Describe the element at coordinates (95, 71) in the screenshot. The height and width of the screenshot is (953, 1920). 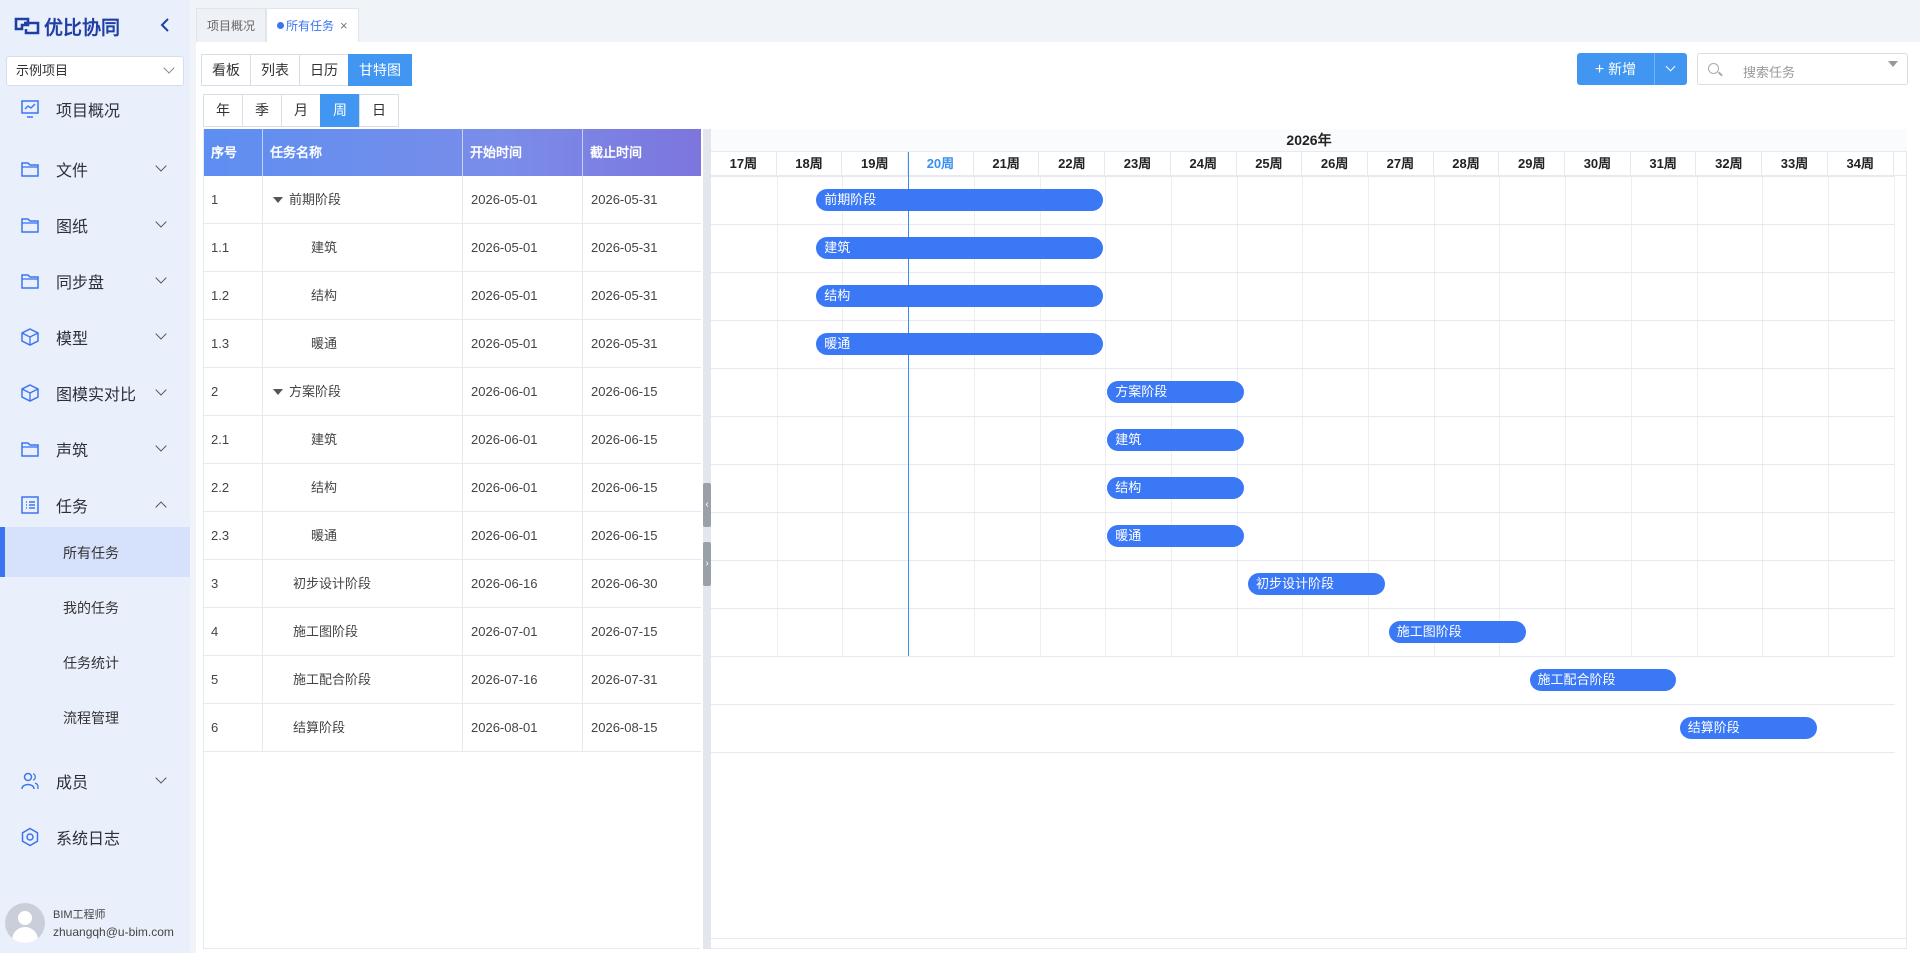
I see `project-select: 示例项目` at that location.